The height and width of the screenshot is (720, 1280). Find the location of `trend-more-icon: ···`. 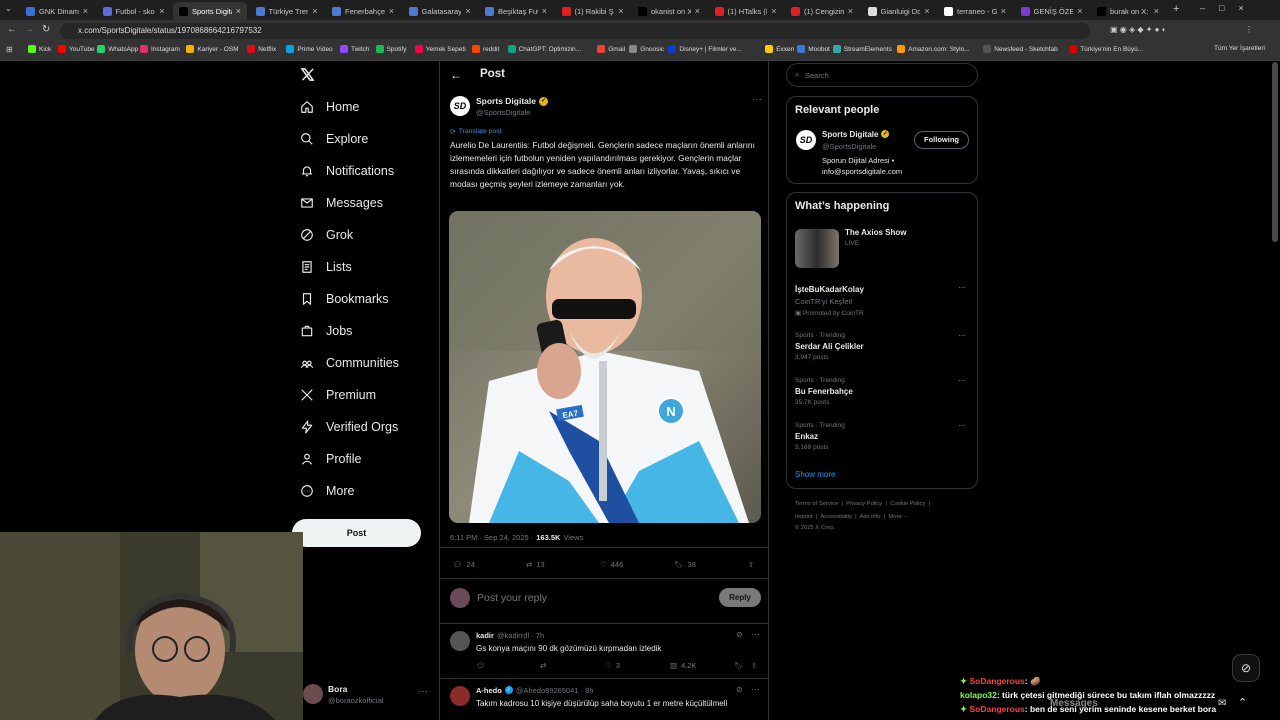

trend-more-icon: ··· is located at coordinates (962, 380).